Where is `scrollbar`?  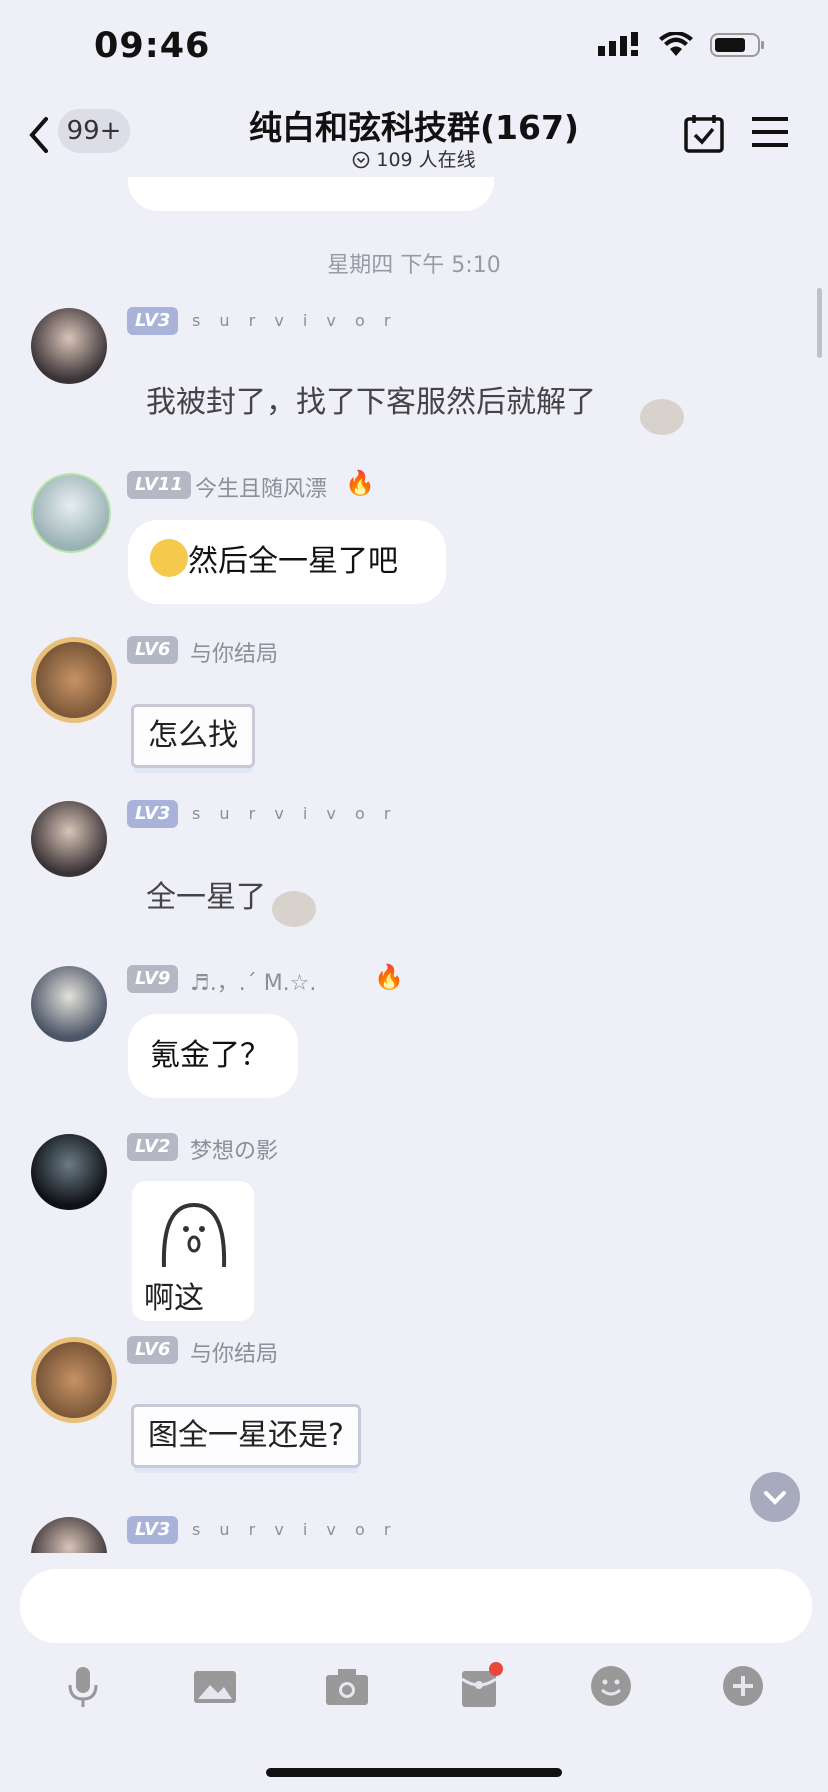
scrollbar is located at coordinates (819, 323).